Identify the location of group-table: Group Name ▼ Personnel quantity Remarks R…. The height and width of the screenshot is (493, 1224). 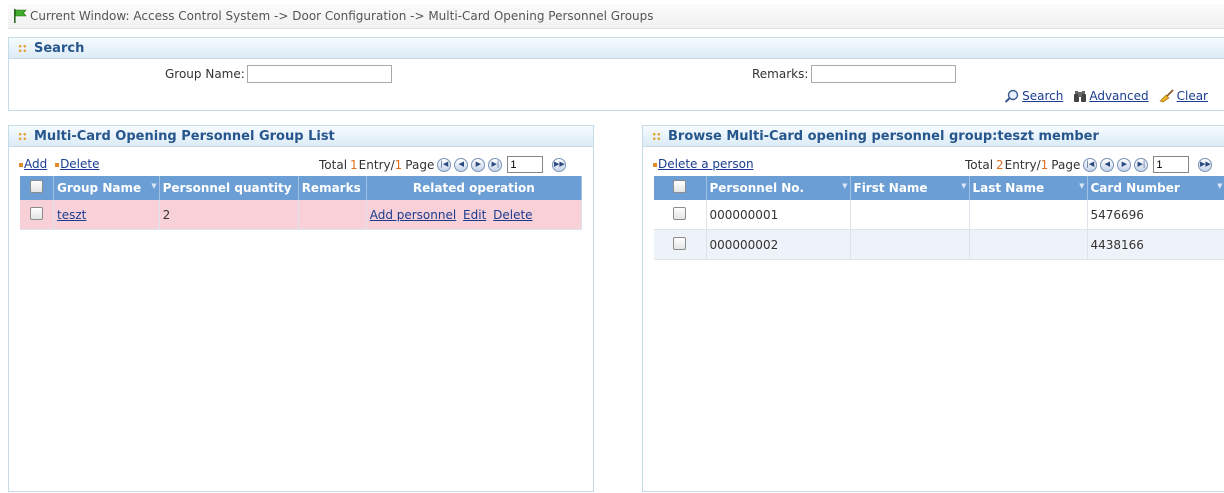
(301, 203).